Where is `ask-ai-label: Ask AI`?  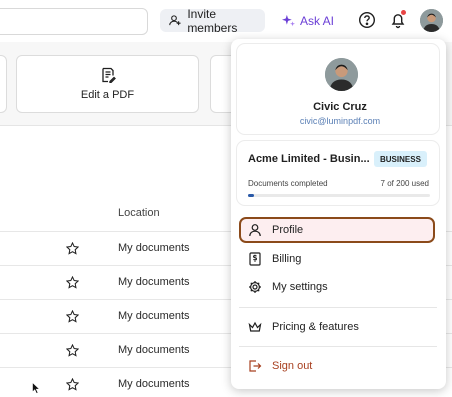 ask-ai-label: Ask AI is located at coordinates (317, 20).